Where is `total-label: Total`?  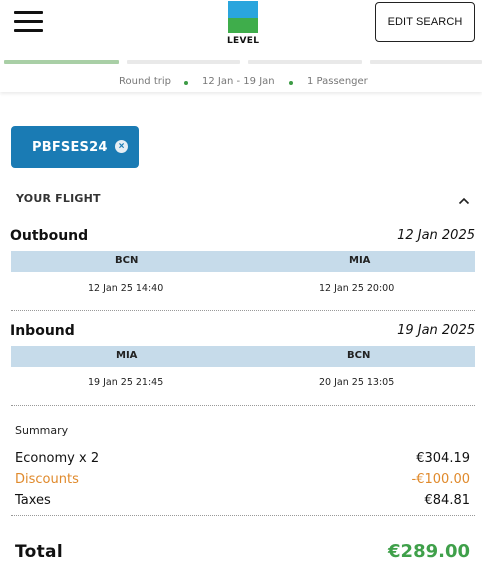
total-label: Total is located at coordinates (39, 552).